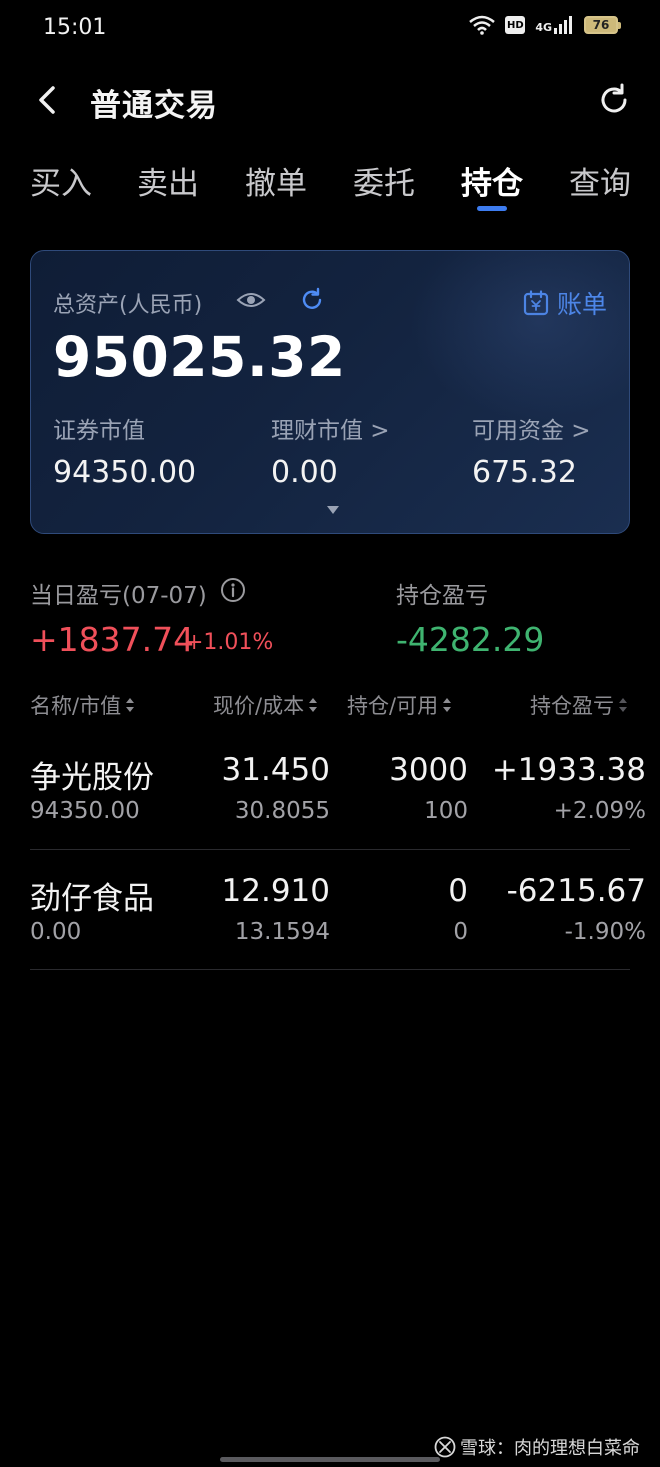 This screenshot has height=1467, width=660. I want to click on tab-sell: 卖出, so click(168, 180).